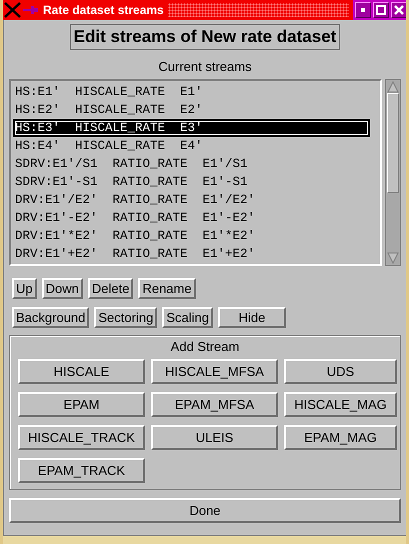 The image size is (409, 544). Describe the element at coordinates (195, 164) in the screenshot. I see `stream-item: SDRV:E1'/S1 RATIO_RATE E1'/S1` at that location.